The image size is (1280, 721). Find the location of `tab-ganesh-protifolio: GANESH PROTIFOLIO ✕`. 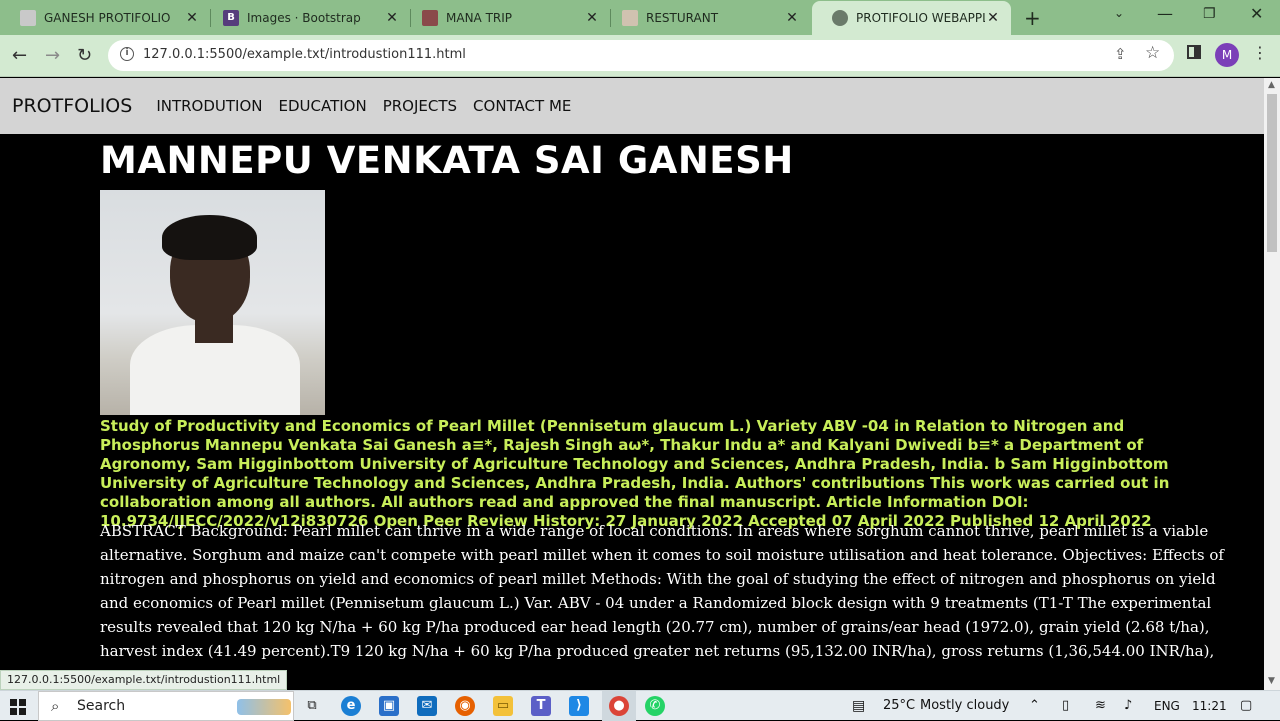

tab-ganesh-protifolio: GANESH PROTIFOLIO ✕ is located at coordinates (105, 17).